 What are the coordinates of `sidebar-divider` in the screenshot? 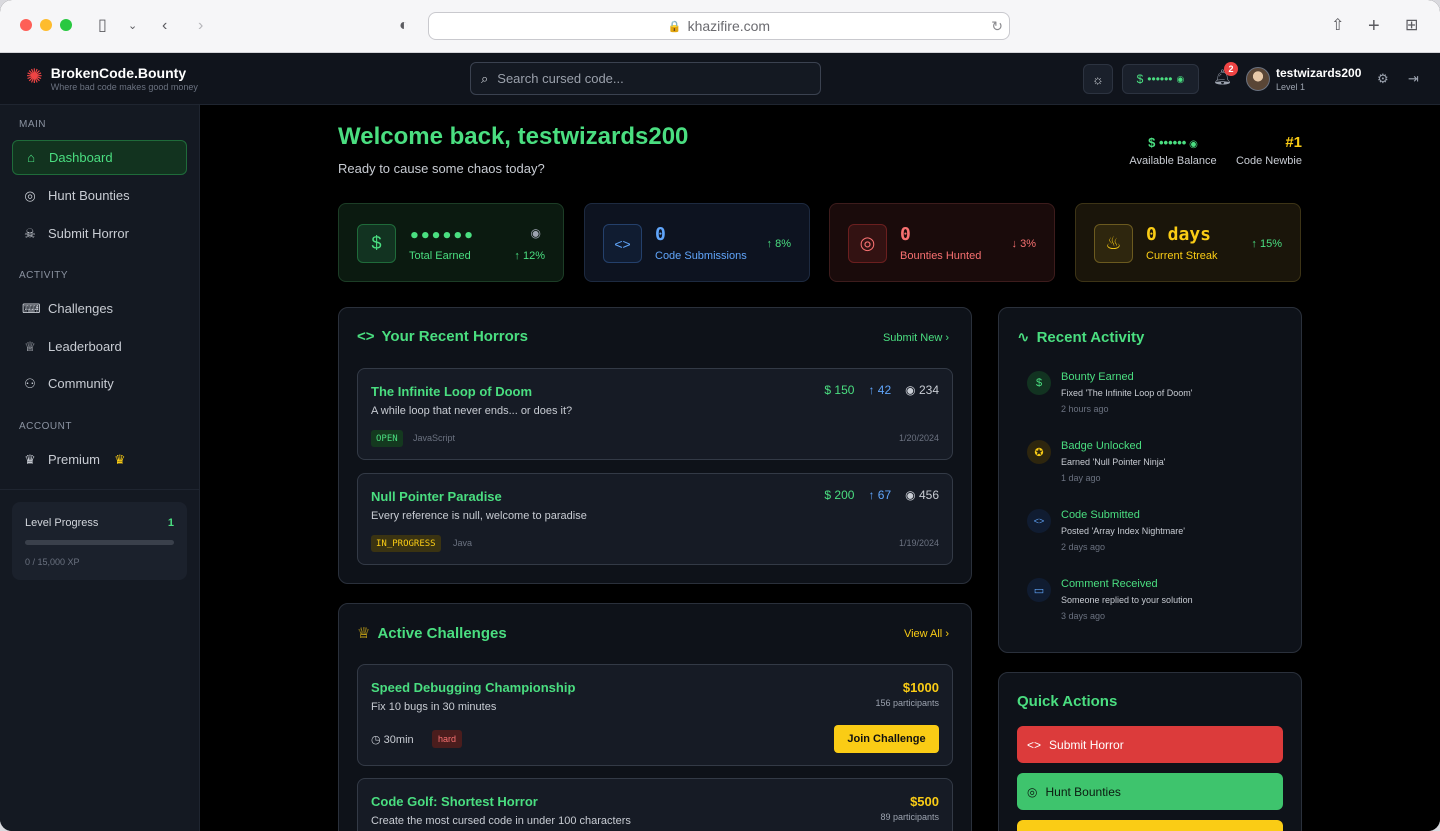 It's located at (100, 489).